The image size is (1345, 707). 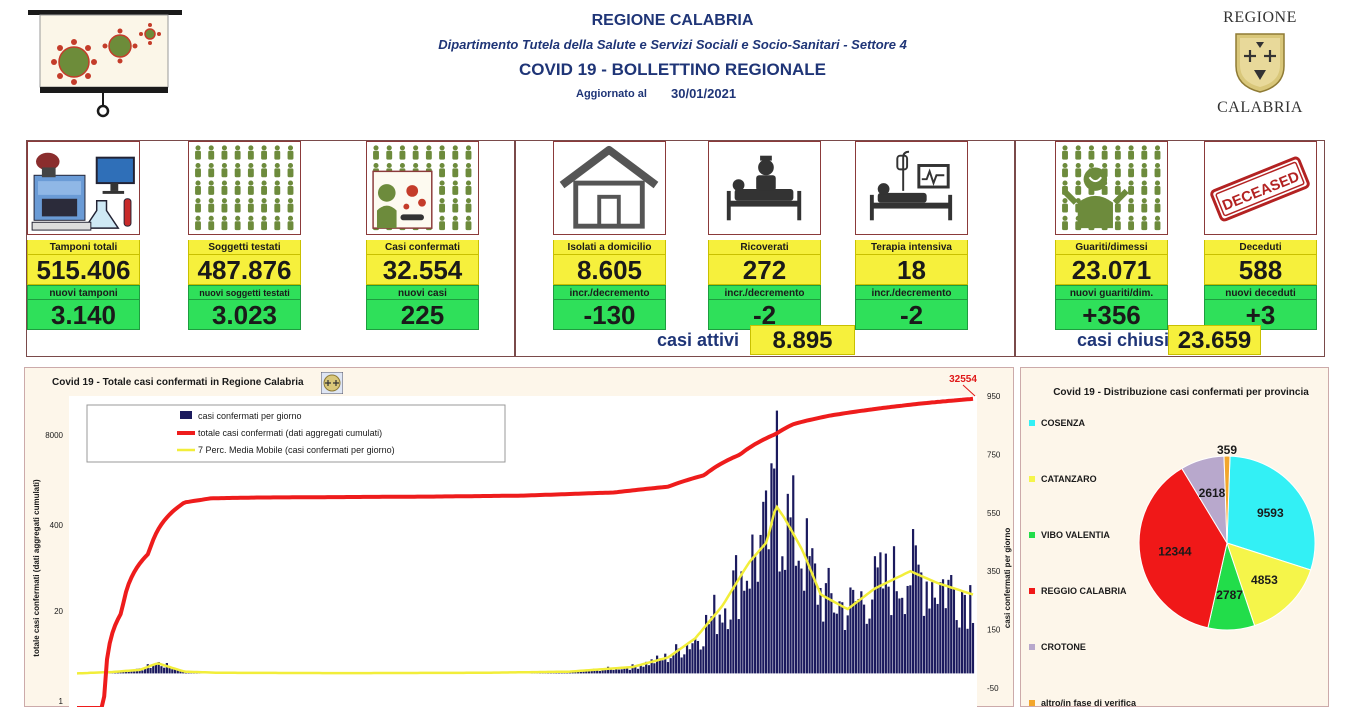 I want to click on soggetti-new-label: nuovi soggetti testati, so click(x=244, y=292).